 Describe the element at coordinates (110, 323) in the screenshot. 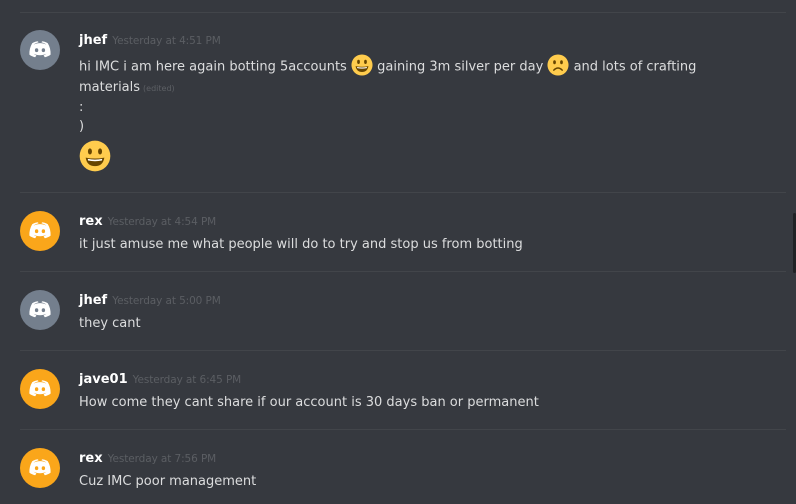

I see `message-text: they cant` at that location.